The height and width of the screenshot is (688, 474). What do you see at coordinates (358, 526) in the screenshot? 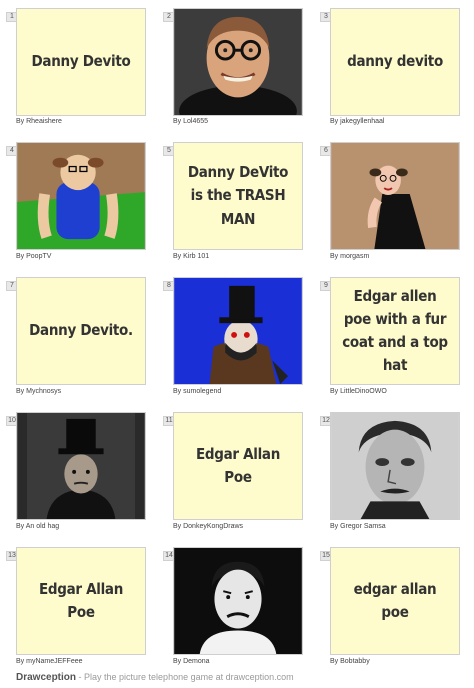
I see `author-link: By Gregor Samsa` at bounding box center [358, 526].